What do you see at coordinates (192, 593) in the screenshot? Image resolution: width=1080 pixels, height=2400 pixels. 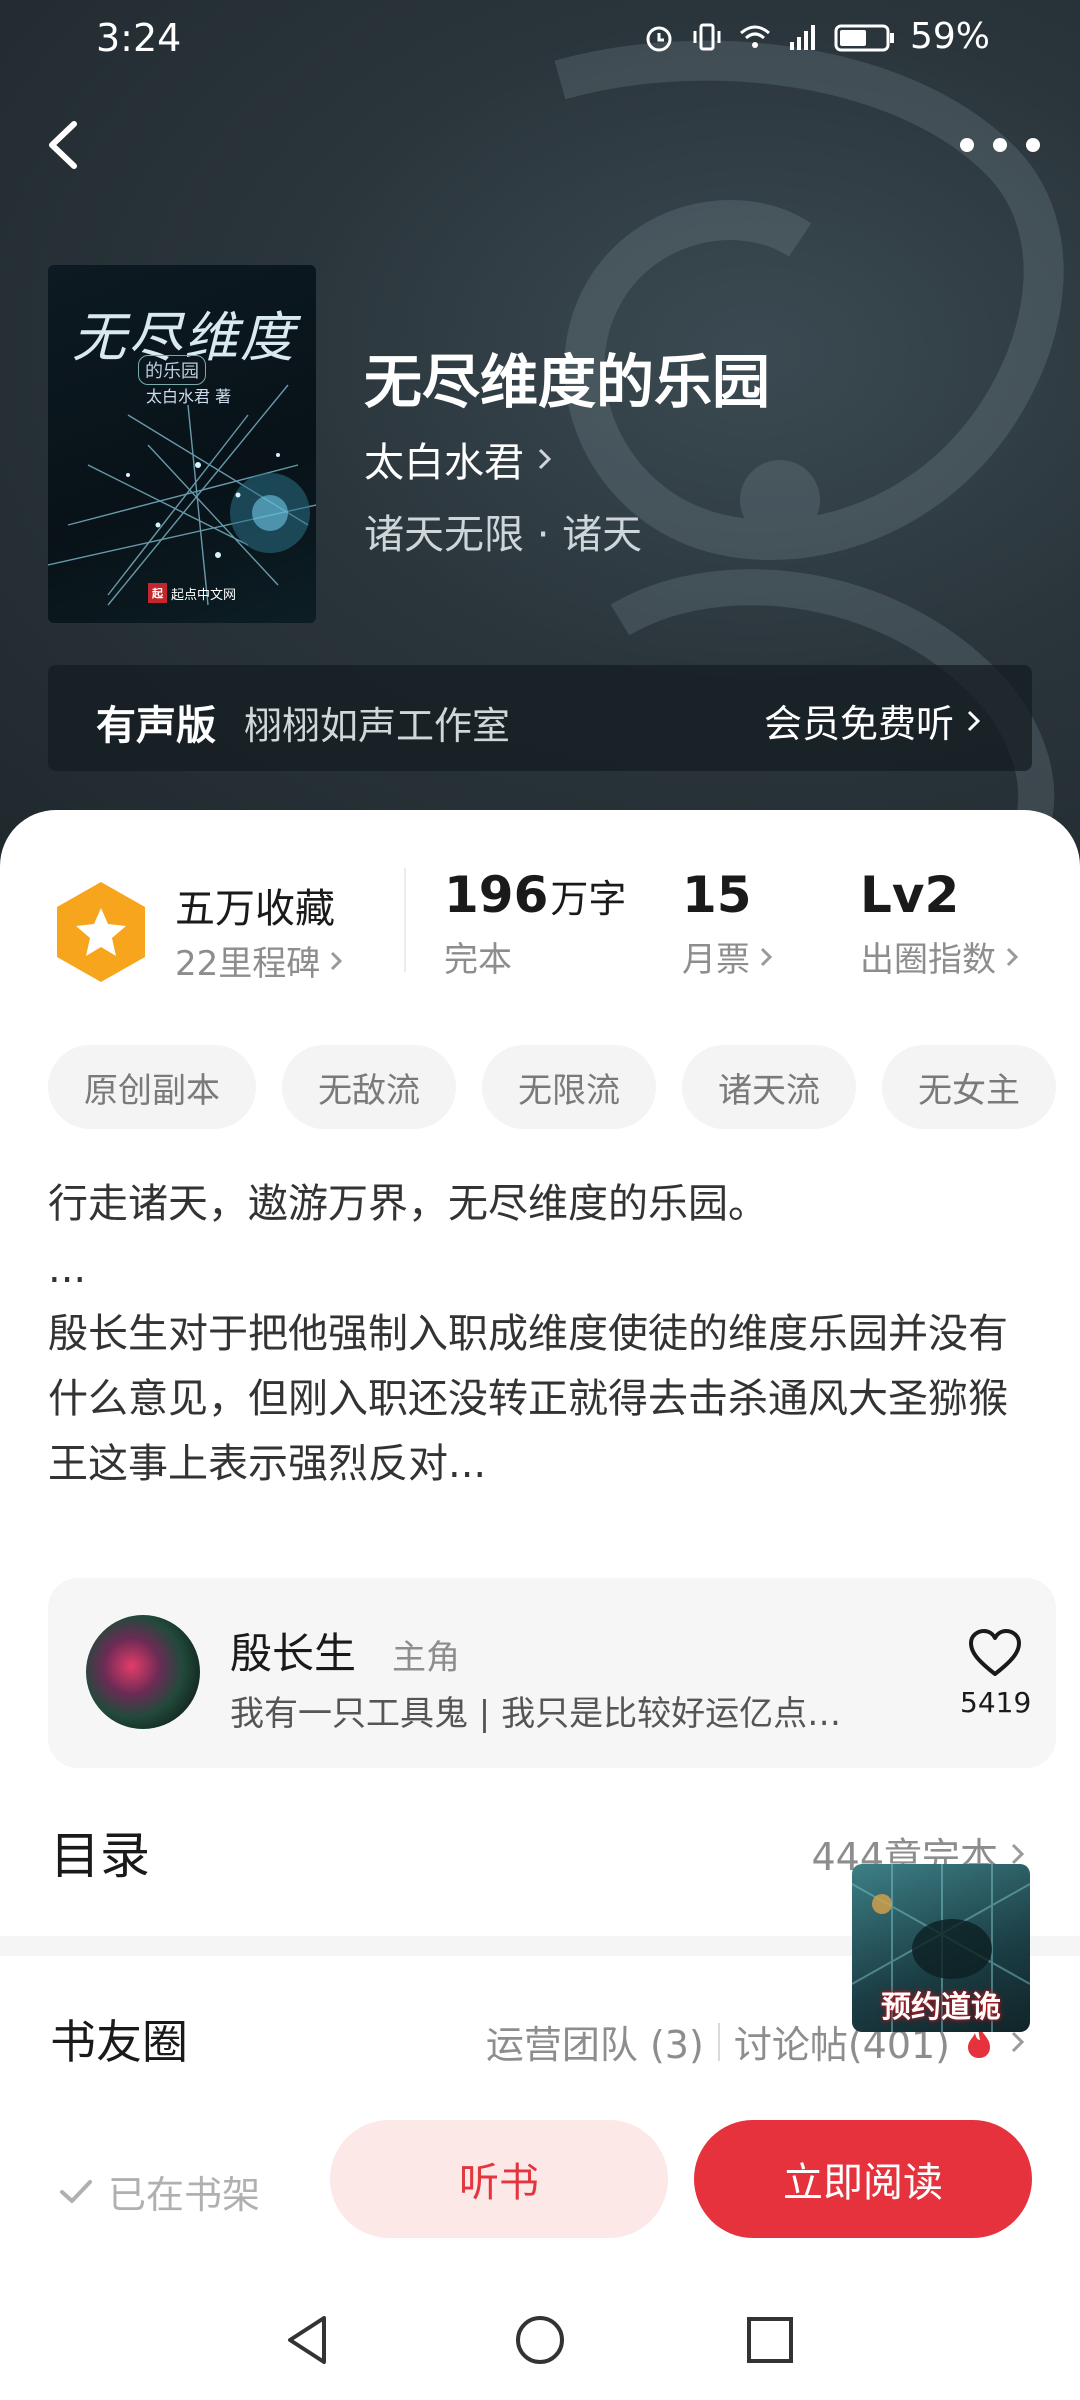 I see `publisher-logo: 起起点中文网` at bounding box center [192, 593].